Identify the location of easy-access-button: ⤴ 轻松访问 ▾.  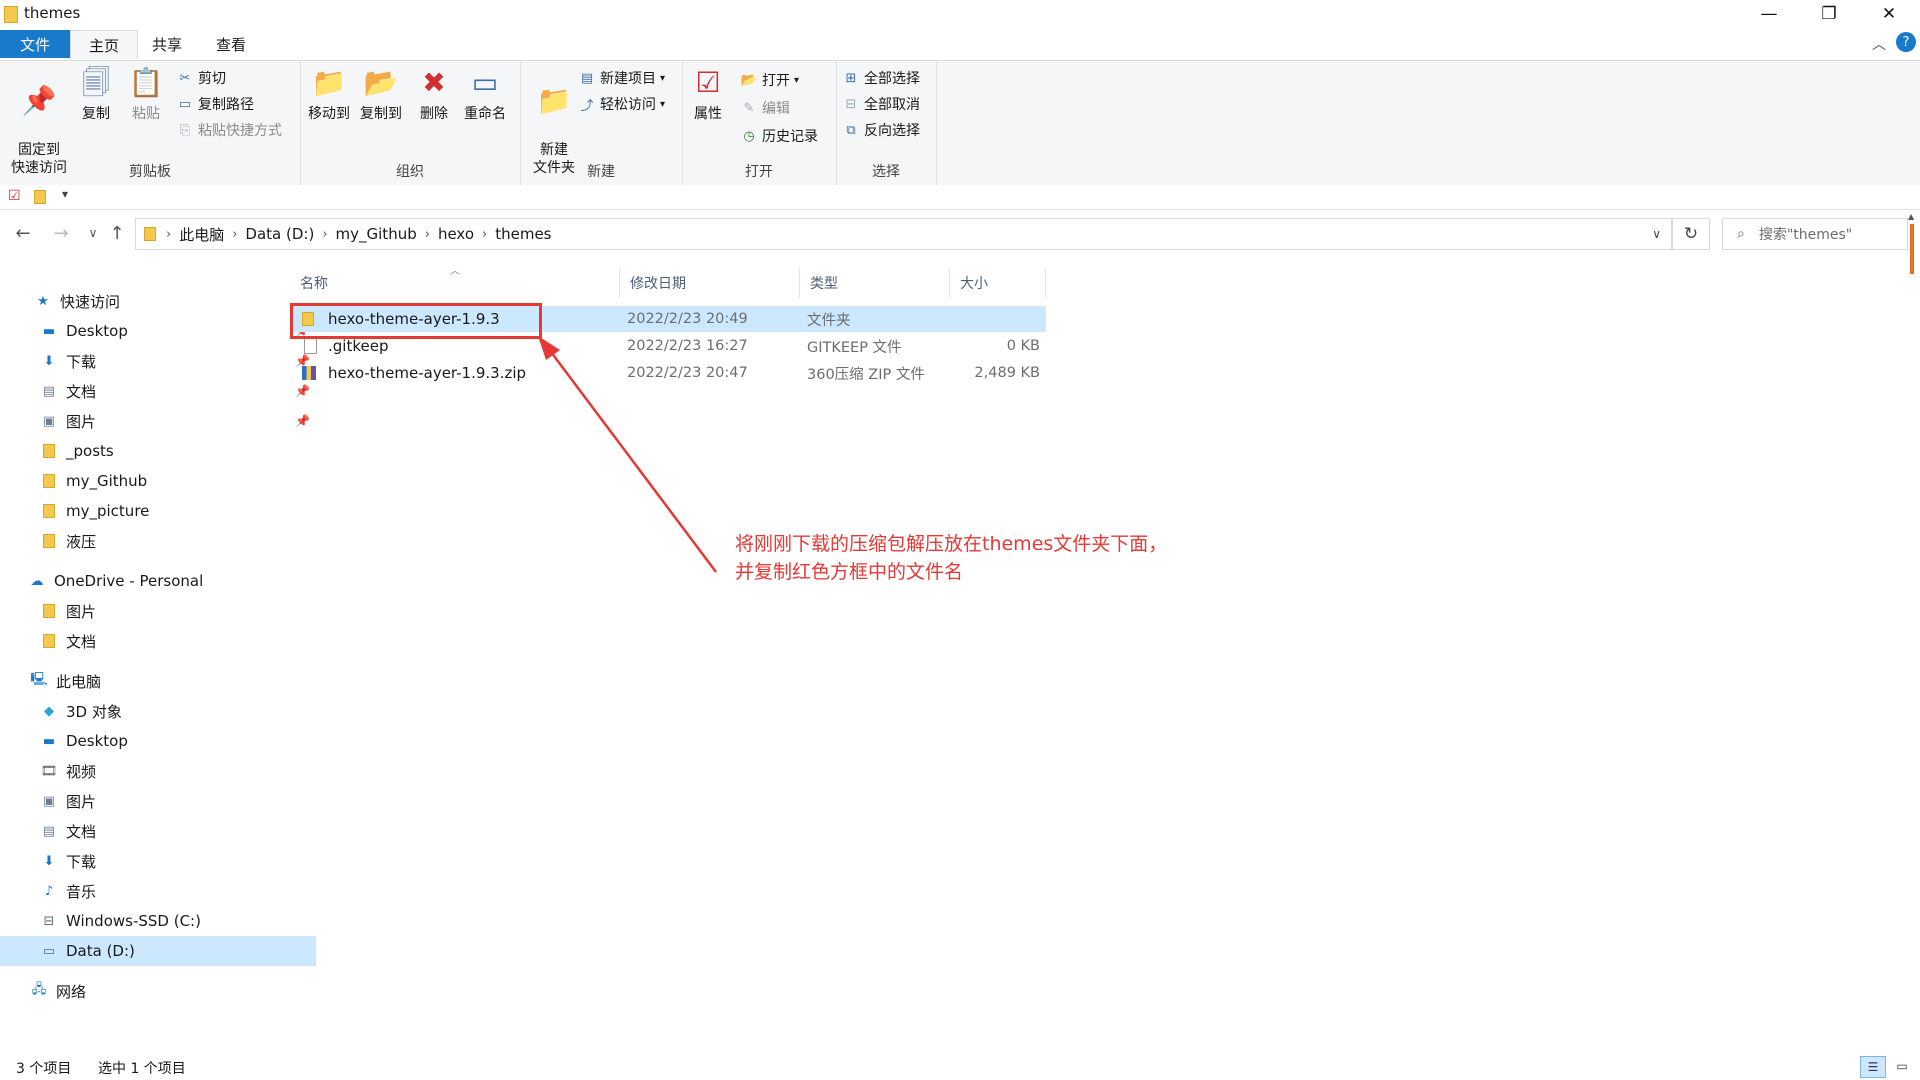
(621, 104).